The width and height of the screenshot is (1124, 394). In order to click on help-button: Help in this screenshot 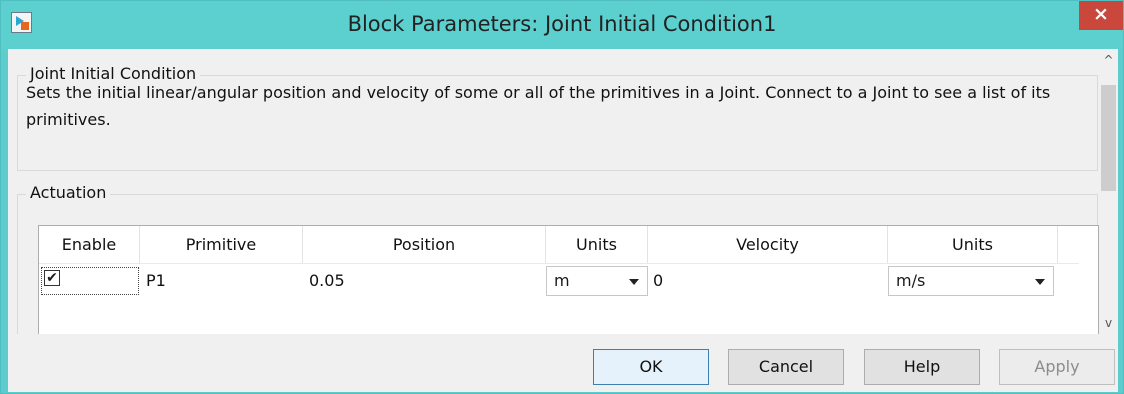, I will do `click(922, 367)`.